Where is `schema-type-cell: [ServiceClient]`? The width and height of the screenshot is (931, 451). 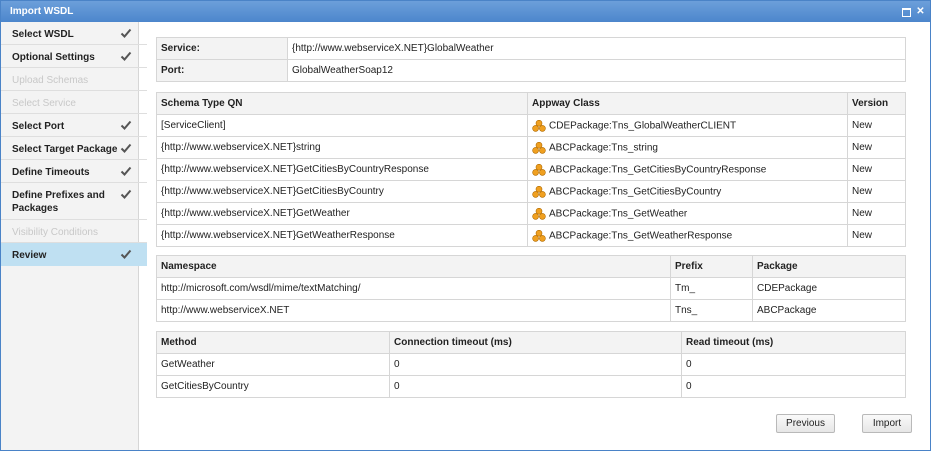
schema-type-cell: [ServiceClient] is located at coordinates (342, 125).